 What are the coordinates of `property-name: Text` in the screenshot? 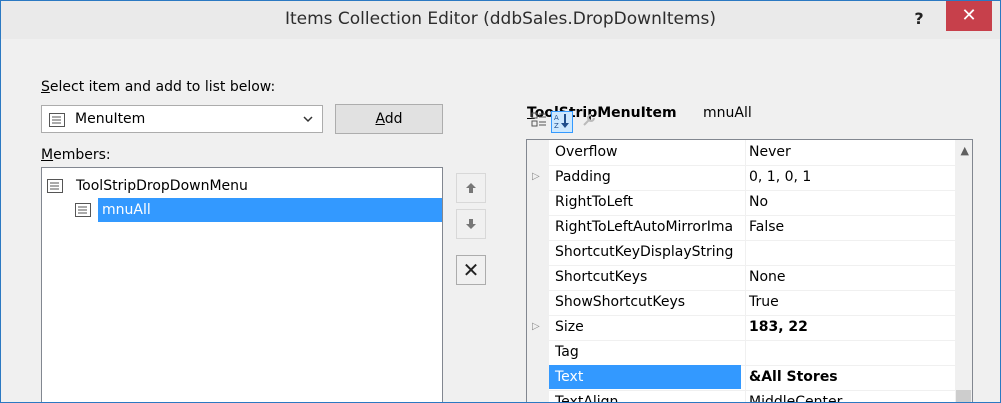 It's located at (645, 377).